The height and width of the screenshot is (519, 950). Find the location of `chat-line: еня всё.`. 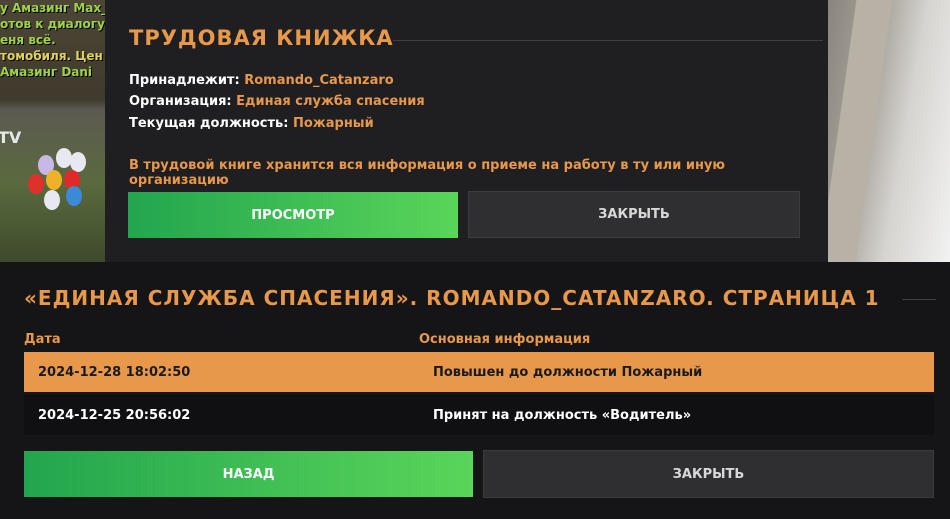

chat-line: еня всё. is located at coordinates (28, 40).